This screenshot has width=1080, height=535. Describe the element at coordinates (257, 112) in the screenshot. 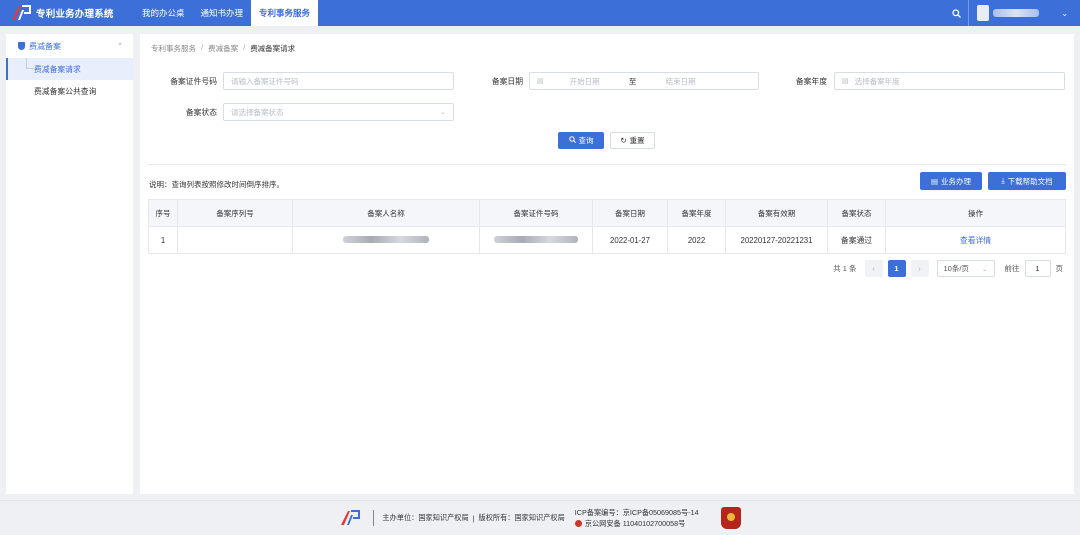

I see `filing-status-placeholder: 请选择备案状态` at that location.